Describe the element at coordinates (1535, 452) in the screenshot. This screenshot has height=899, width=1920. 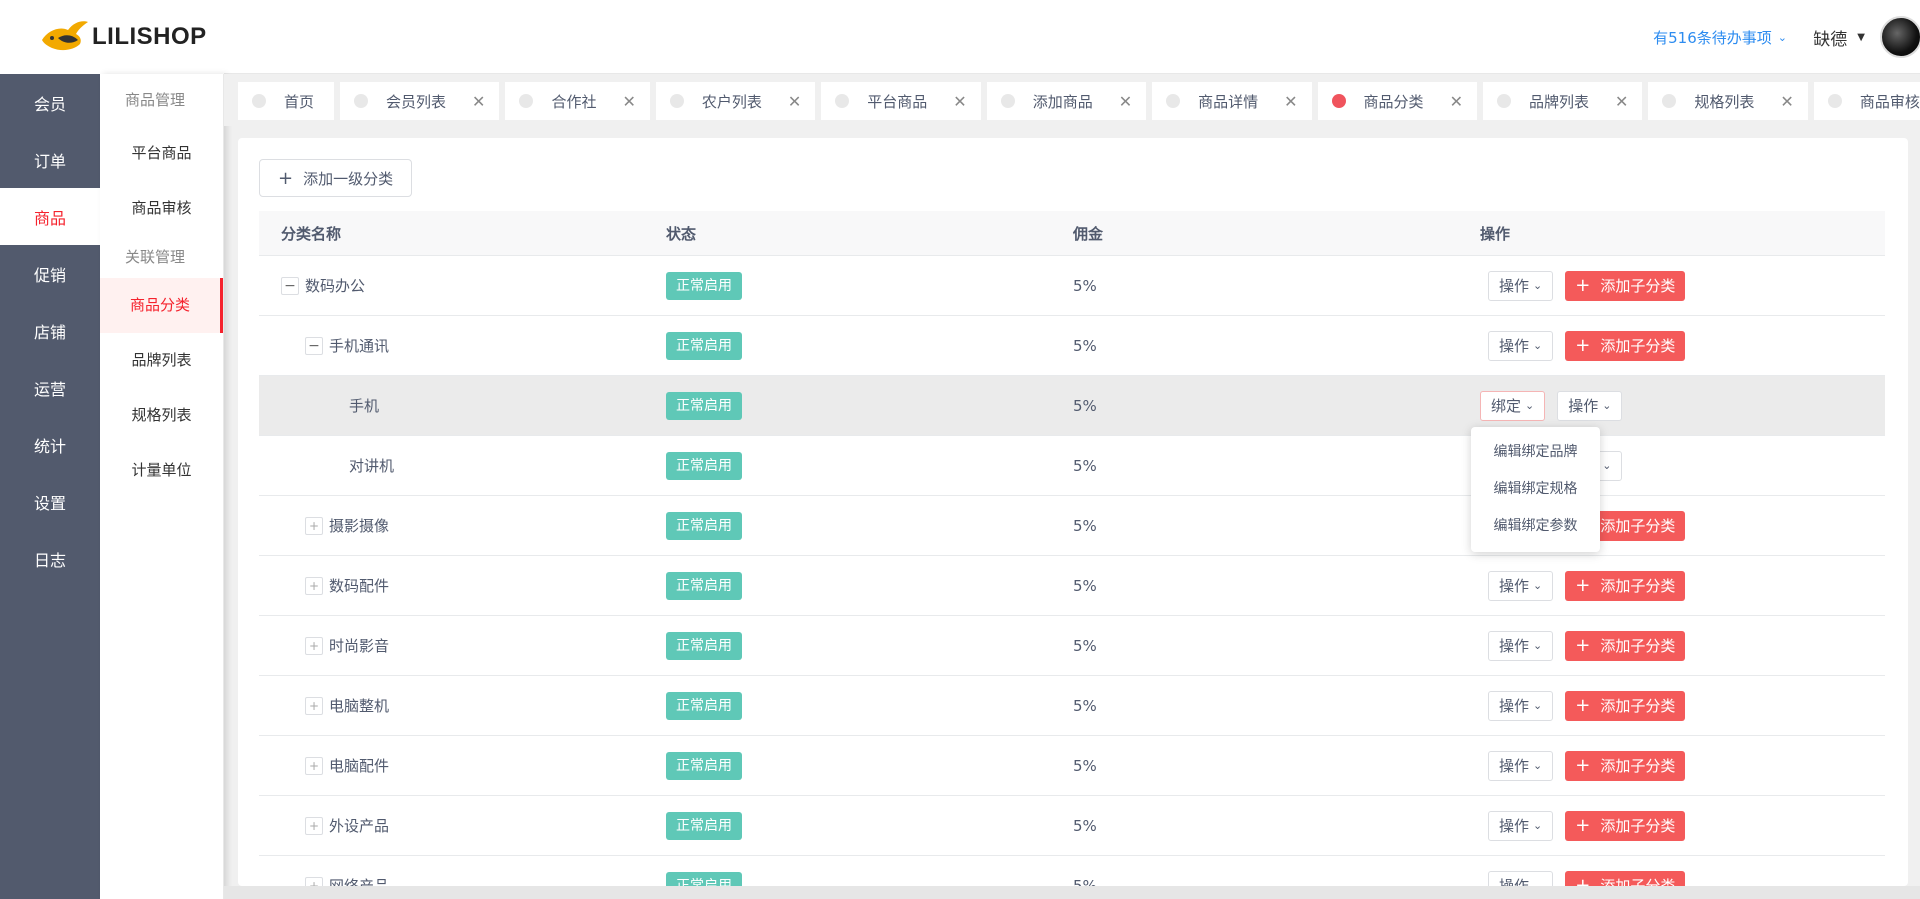
I see `dropdown-item: 编辑绑定品牌` at that location.